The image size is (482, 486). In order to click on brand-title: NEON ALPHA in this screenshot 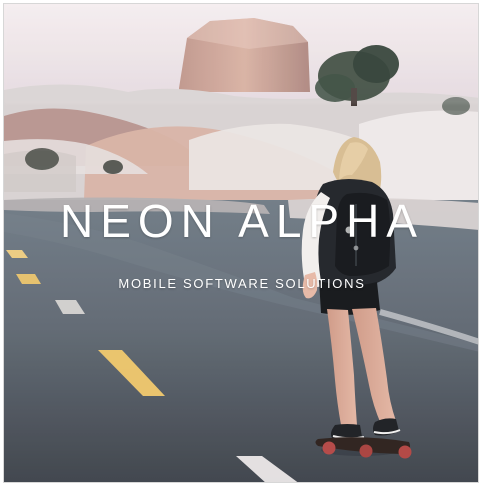, I will do `click(242, 221)`.